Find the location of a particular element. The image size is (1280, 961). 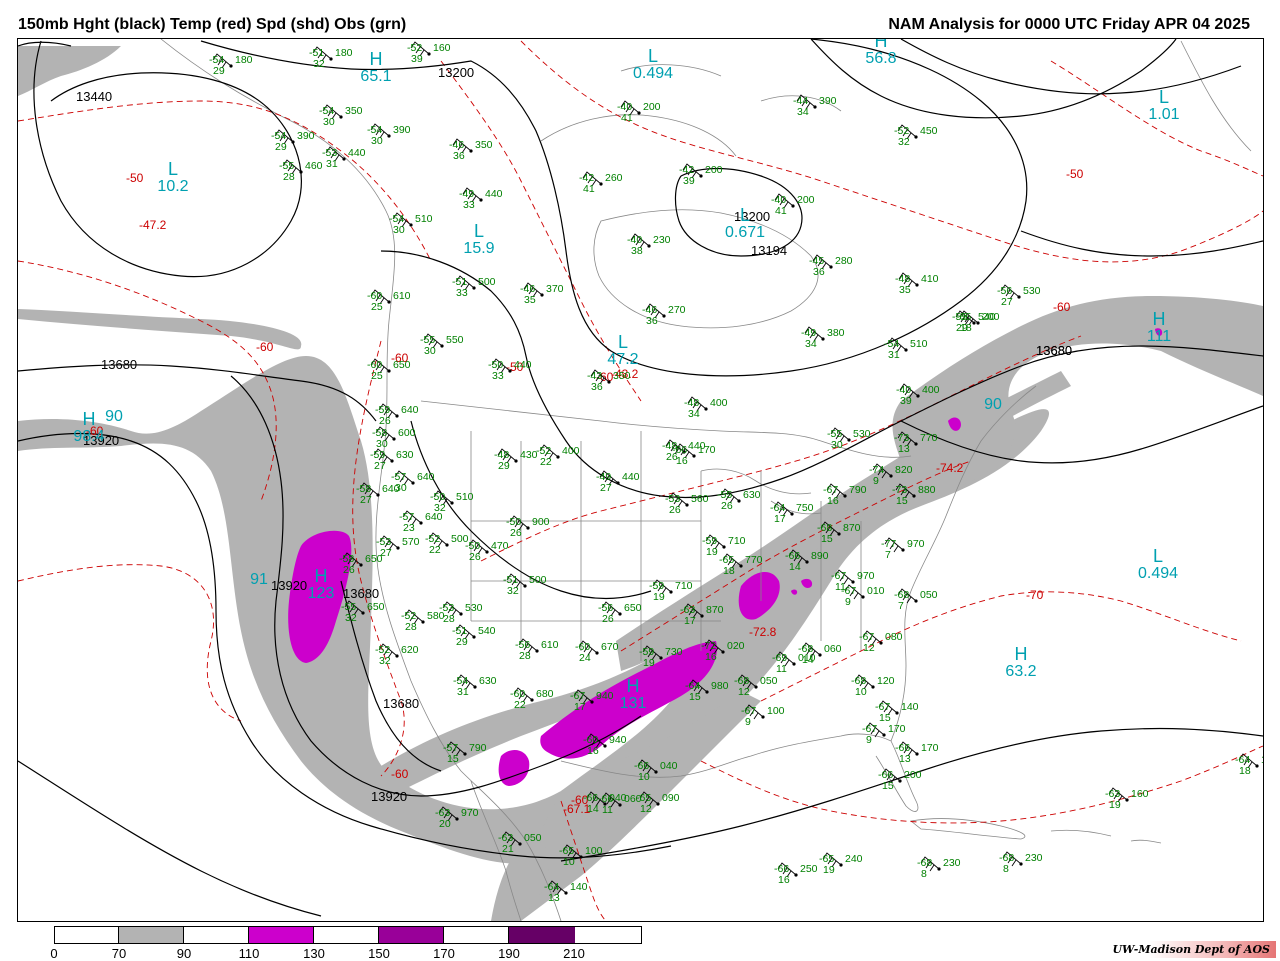

obs-dewpoint-depression: 14 is located at coordinates (795, 567).